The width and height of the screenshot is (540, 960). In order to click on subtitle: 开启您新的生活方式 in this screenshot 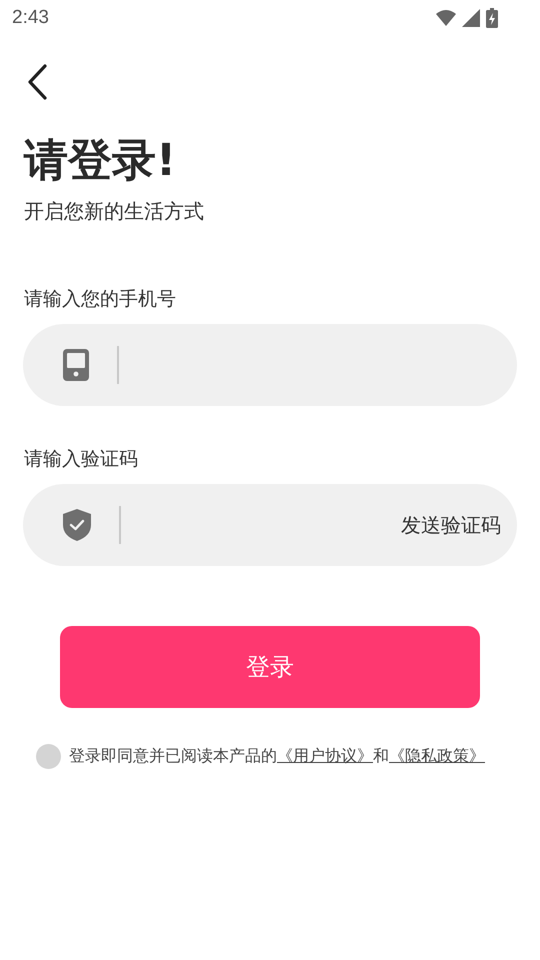, I will do `click(114, 211)`.